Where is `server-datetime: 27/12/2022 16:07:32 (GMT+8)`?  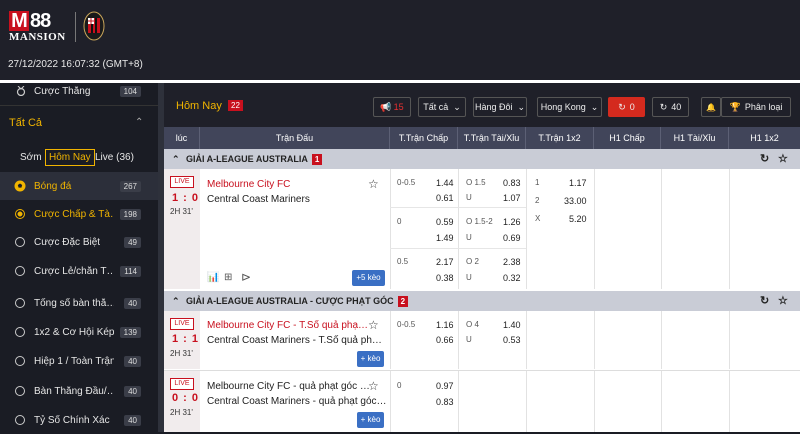
server-datetime: 27/12/2022 16:07:32 (GMT+8) is located at coordinates (75, 64).